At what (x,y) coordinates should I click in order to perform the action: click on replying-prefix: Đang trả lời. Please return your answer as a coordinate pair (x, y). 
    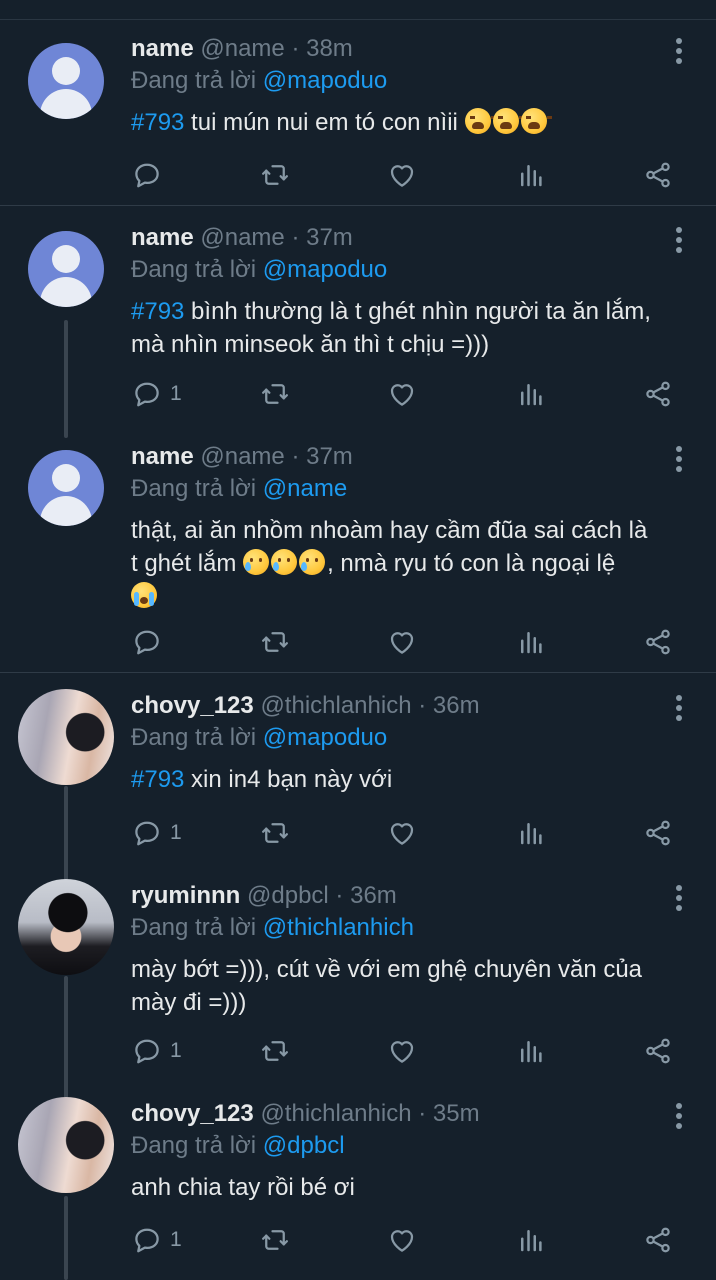
    Looking at the image, I should click on (194, 488).